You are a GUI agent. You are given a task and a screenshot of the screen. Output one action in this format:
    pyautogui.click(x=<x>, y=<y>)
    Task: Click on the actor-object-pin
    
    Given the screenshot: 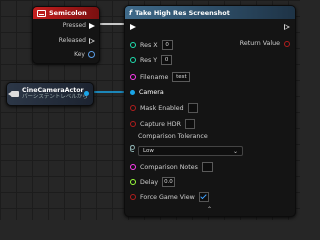 What is the action you would take?
    pyautogui.click(x=86, y=93)
    